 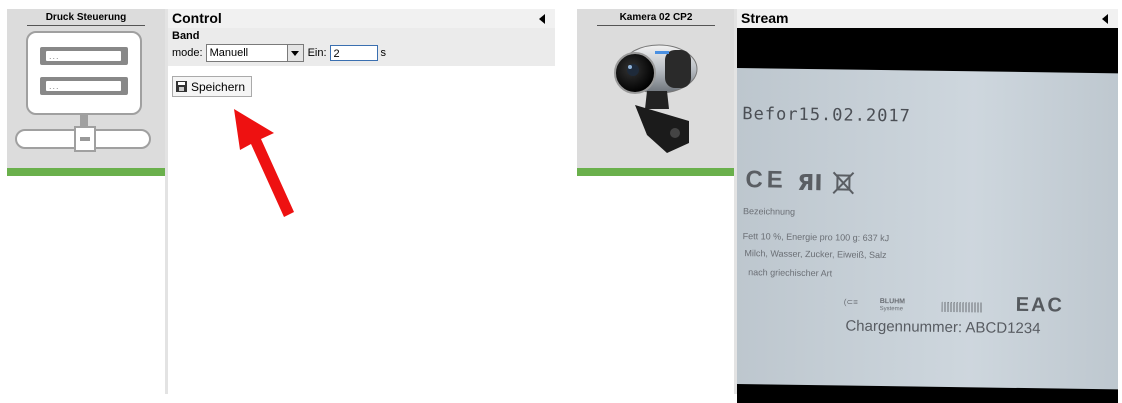 What do you see at coordinates (961, 307) in the screenshot?
I see `barcode-graphic` at bounding box center [961, 307].